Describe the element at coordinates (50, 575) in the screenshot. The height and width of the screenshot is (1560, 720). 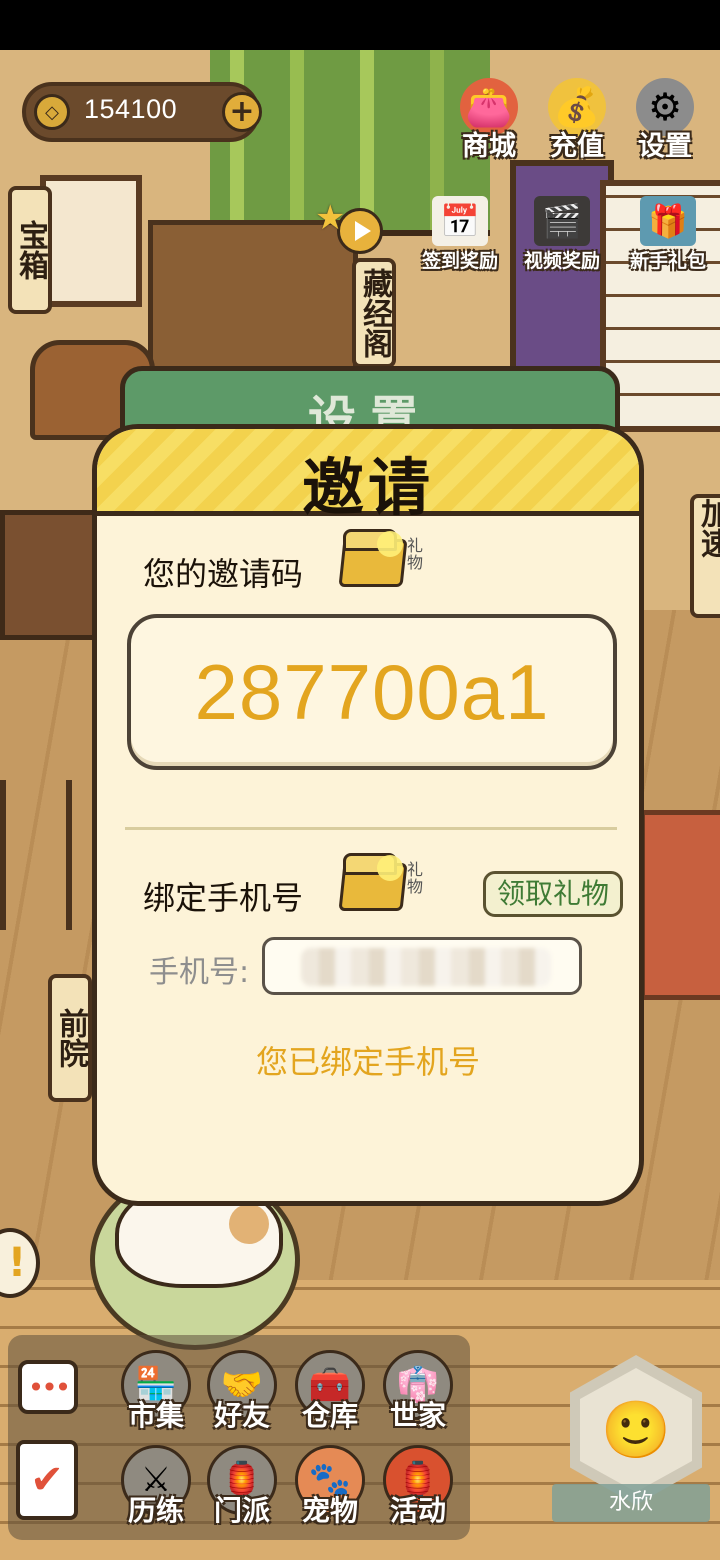
I see `writing-desk` at that location.